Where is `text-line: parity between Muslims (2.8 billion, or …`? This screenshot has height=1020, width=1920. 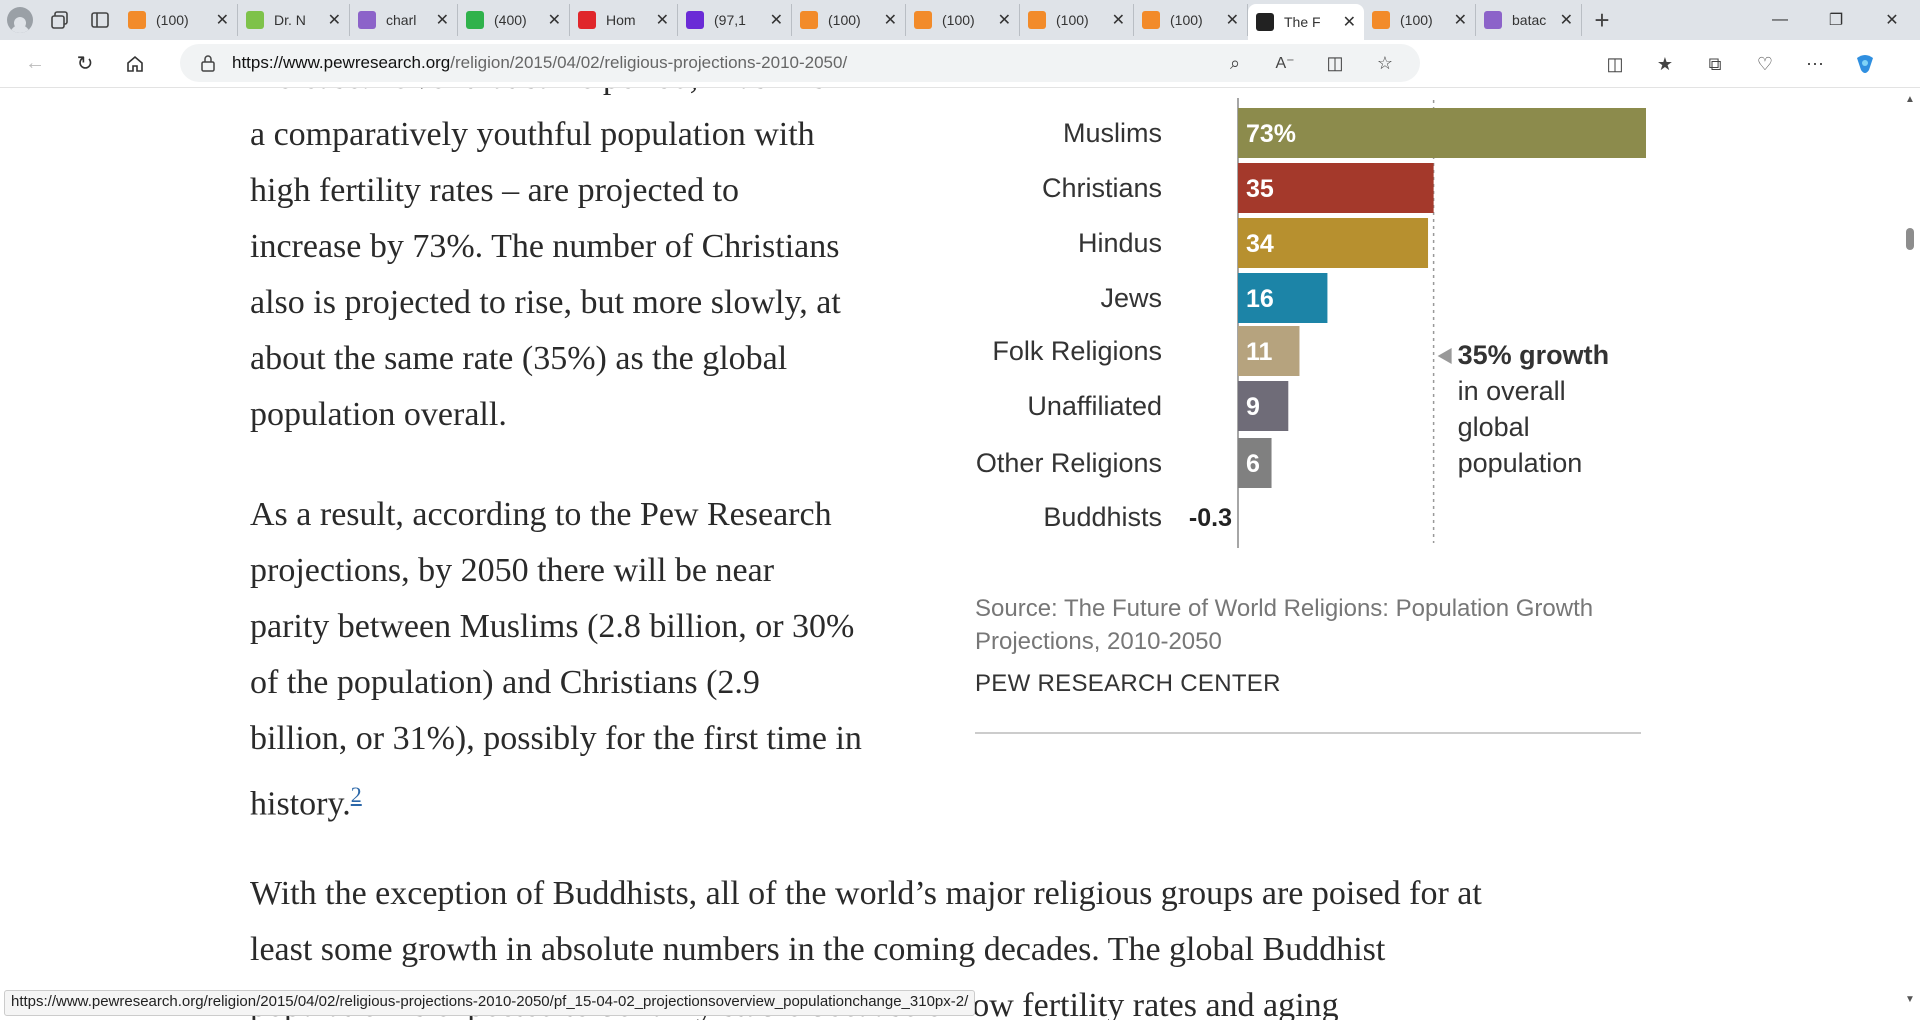
text-line: parity between Muslims (2.8 billion, or … is located at coordinates (552, 626).